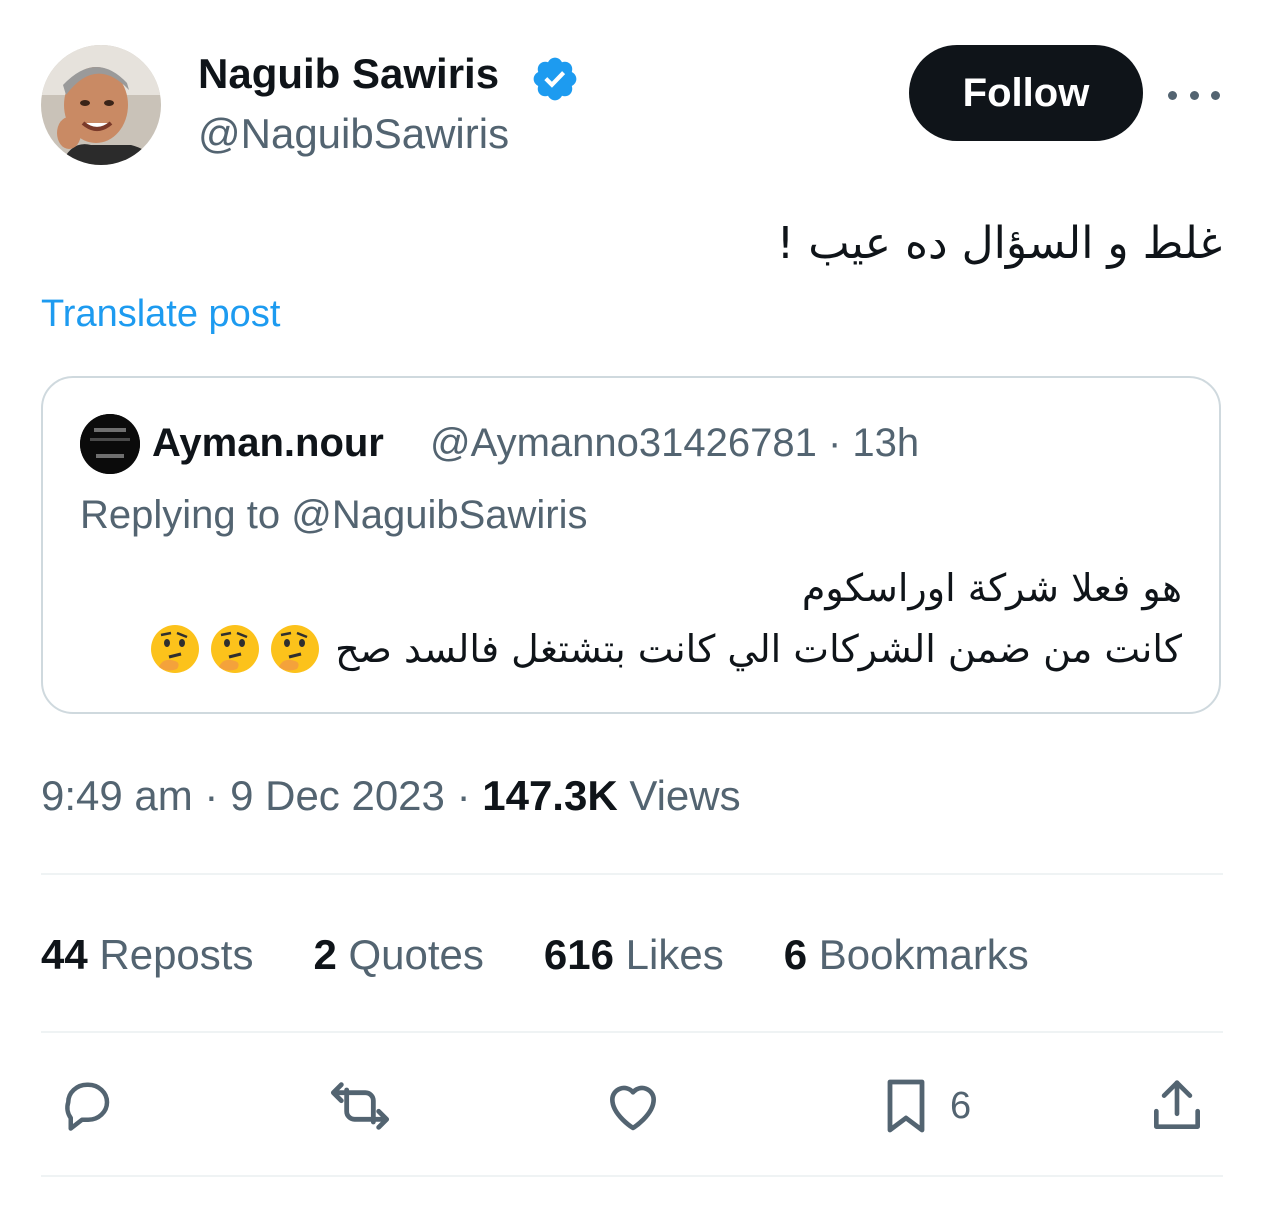 Image resolution: width=1274 pixels, height=1217 pixels. I want to click on likes-label: Likes, so click(669, 954).